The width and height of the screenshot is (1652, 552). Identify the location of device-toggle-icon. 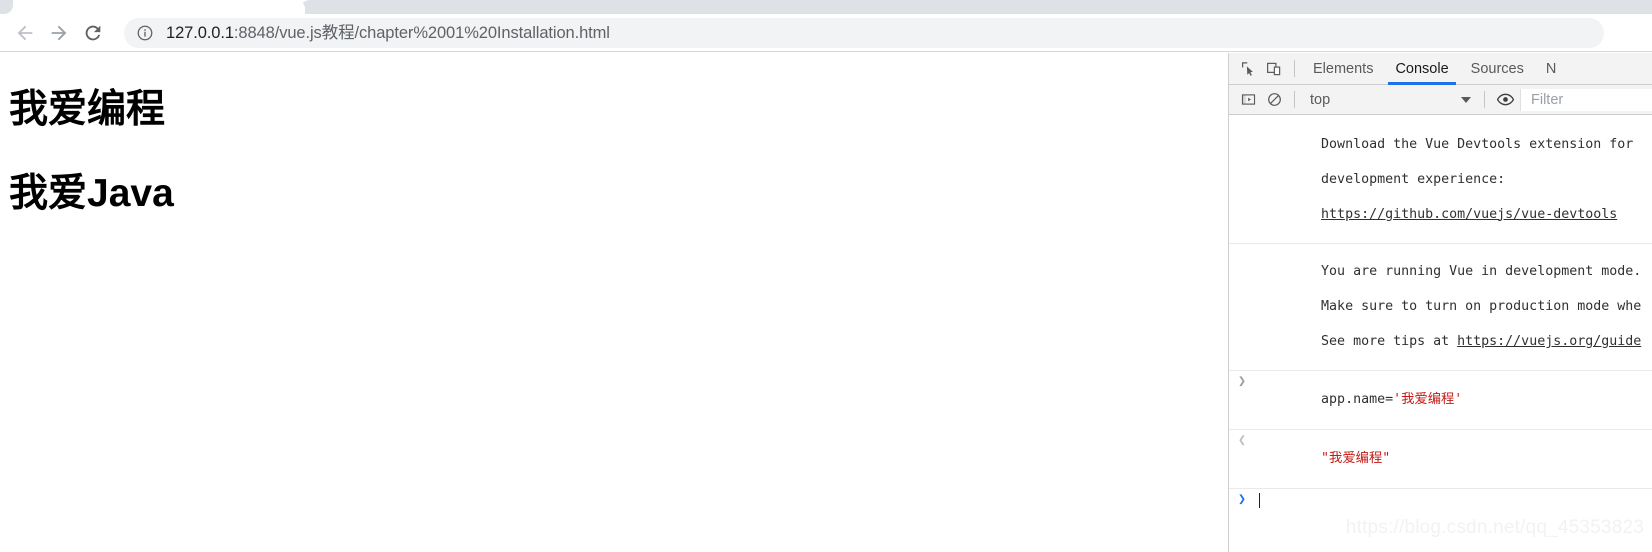
(1274, 68).